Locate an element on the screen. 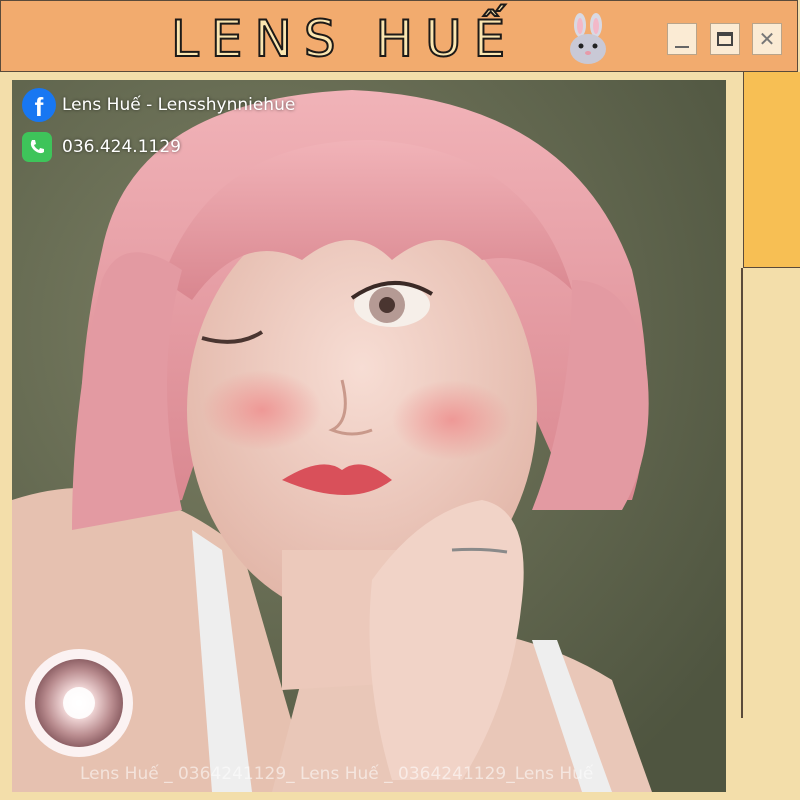 This screenshot has height=800, width=800. window-titlebar: LENS HUẾ ✕ is located at coordinates (399, 36).